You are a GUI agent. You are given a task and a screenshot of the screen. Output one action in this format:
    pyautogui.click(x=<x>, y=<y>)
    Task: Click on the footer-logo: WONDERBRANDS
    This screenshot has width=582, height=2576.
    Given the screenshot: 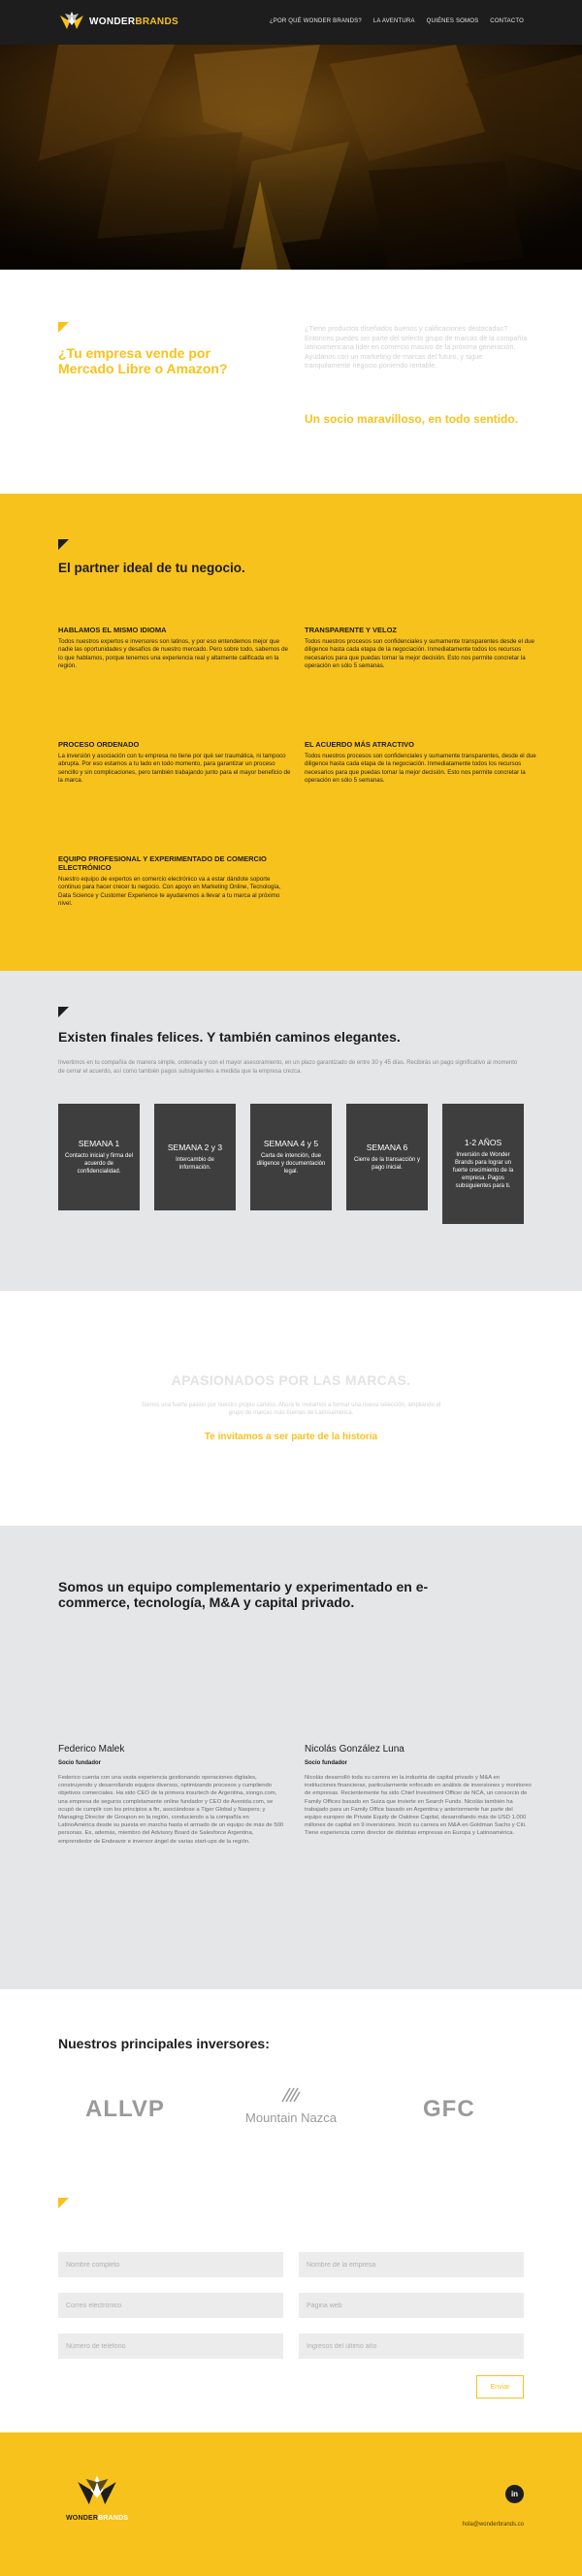 What is the action you would take?
    pyautogui.click(x=97, y=2498)
    